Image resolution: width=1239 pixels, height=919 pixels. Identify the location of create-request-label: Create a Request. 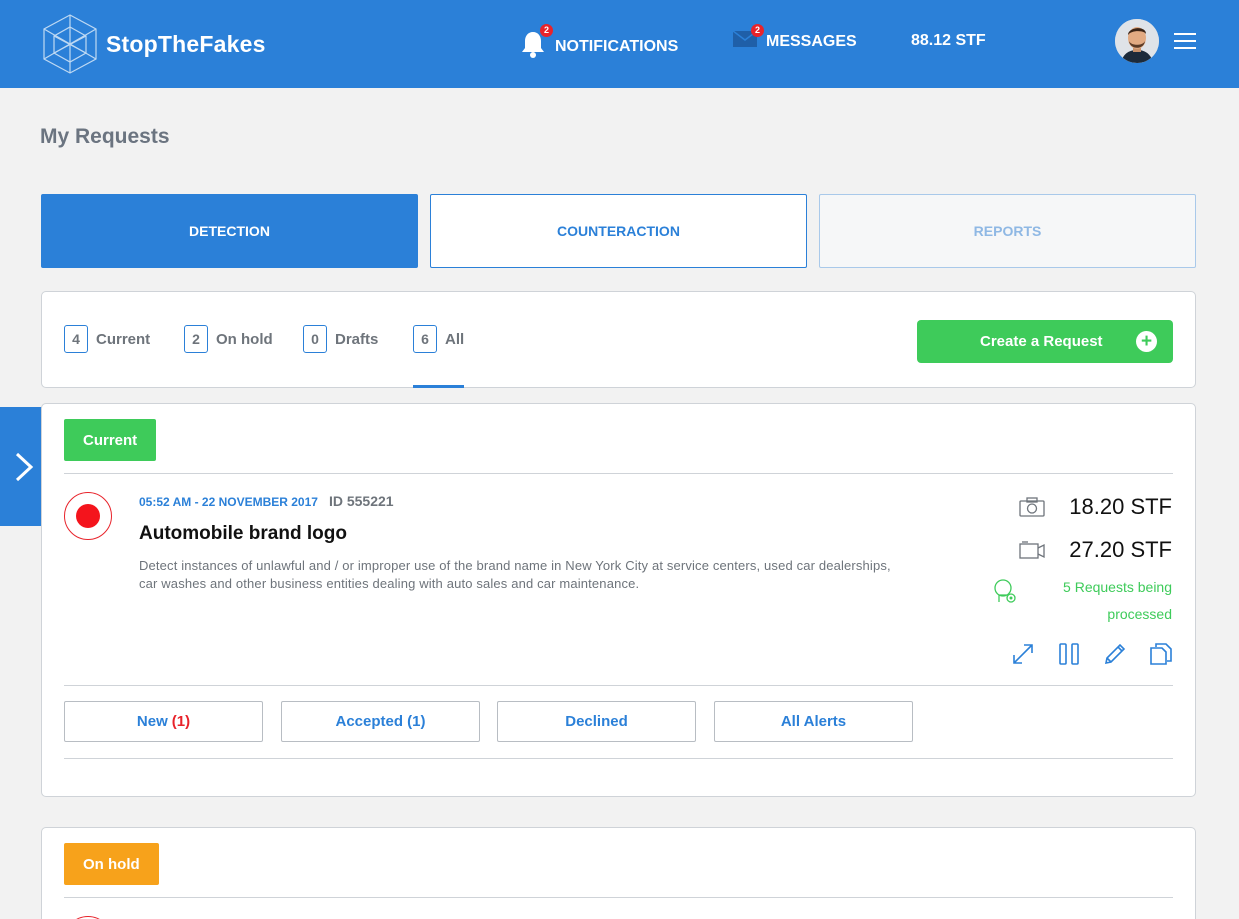
(1041, 341).